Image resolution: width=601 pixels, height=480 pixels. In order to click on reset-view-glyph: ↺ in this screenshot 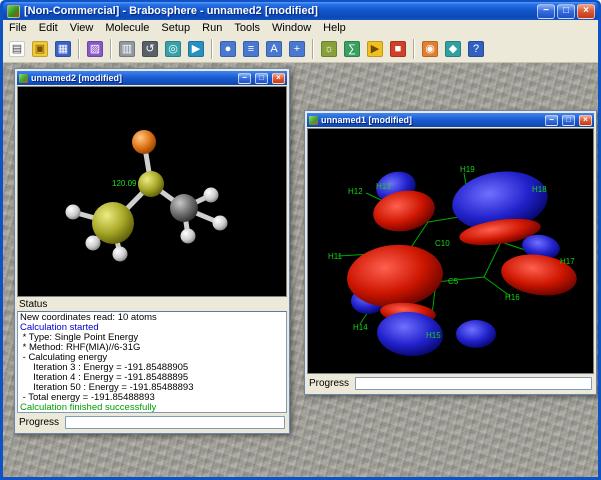, I will do `click(150, 49)`.